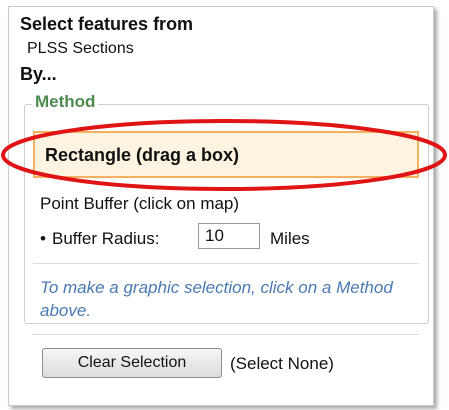 This screenshot has height=410, width=449. What do you see at coordinates (106, 238) in the screenshot?
I see `buffer-radius-label: Buffer Radius:` at bounding box center [106, 238].